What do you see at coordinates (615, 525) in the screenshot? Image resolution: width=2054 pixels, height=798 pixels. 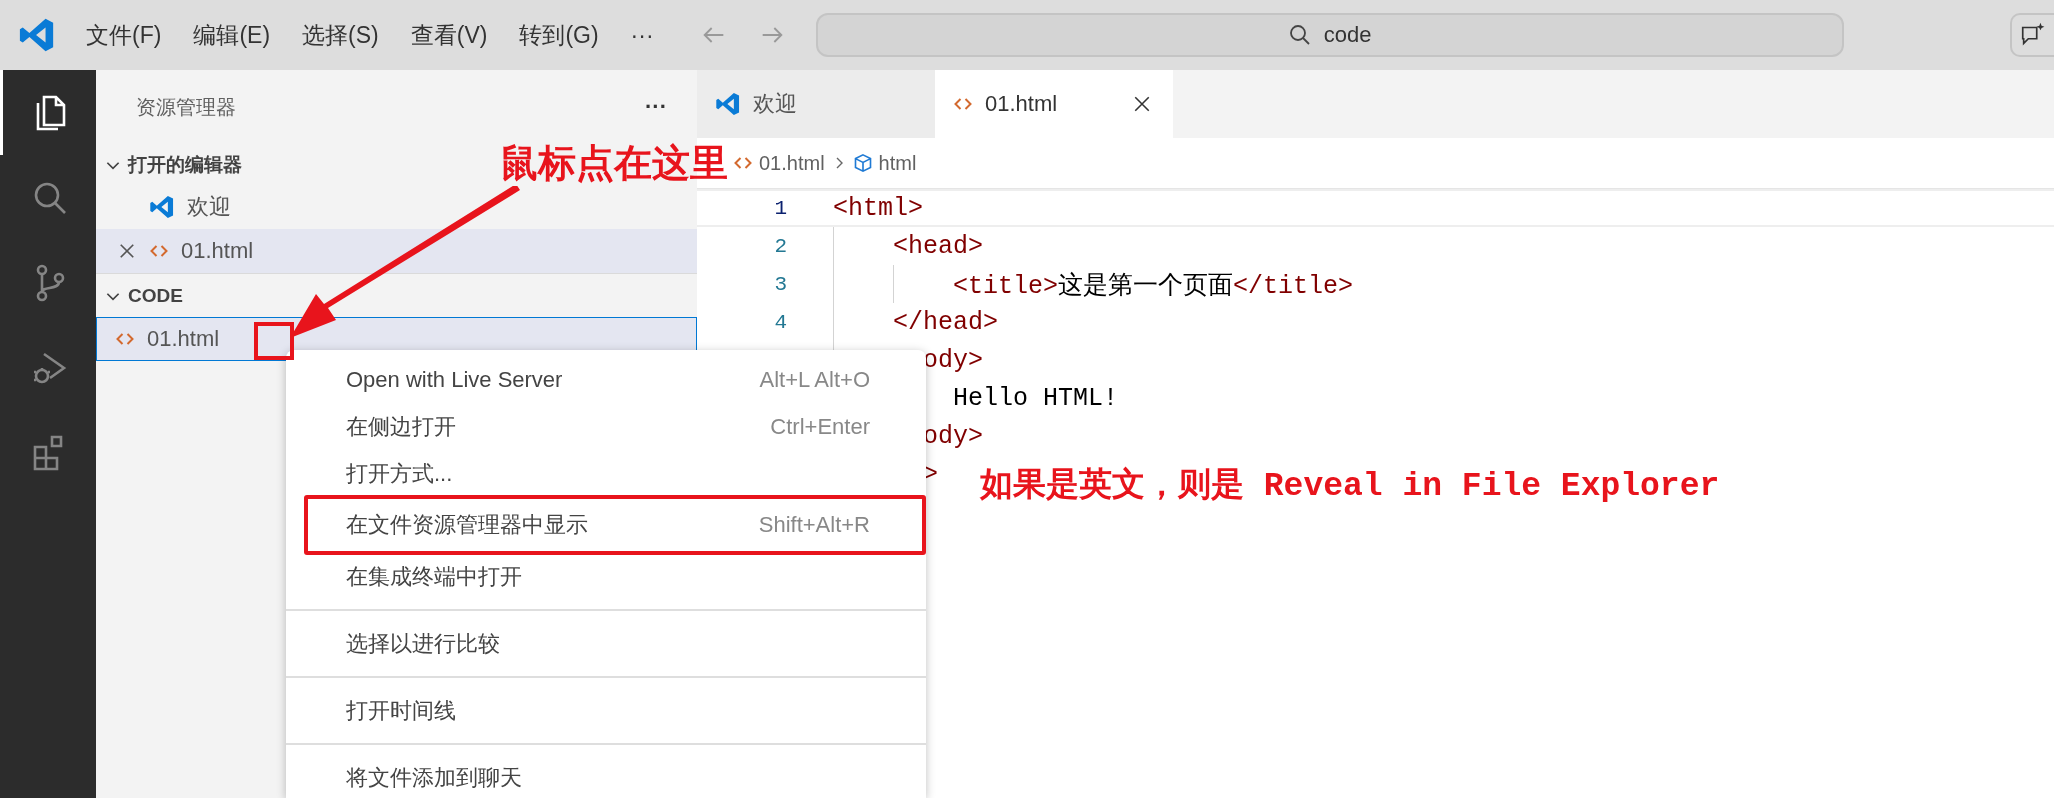 I see `menu-item: 在文件资源管理器中显示 Shift+Alt+R` at bounding box center [615, 525].